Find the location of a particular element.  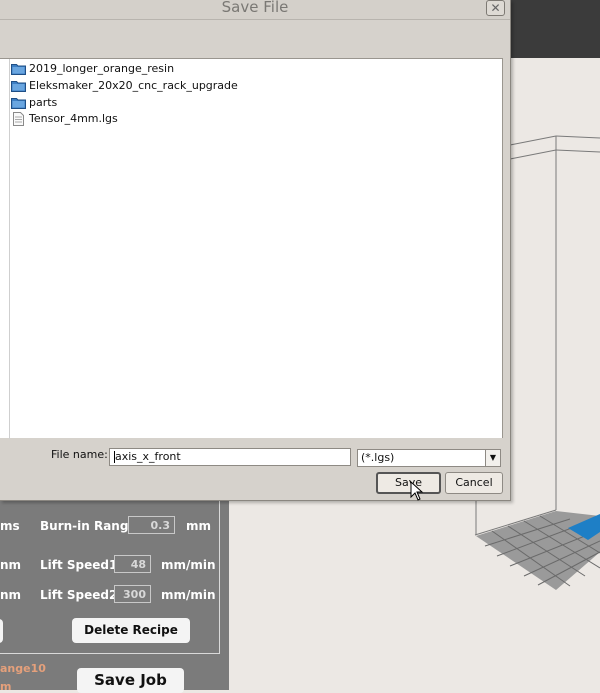

recipe-name-label-2: m is located at coordinates (6, 686).